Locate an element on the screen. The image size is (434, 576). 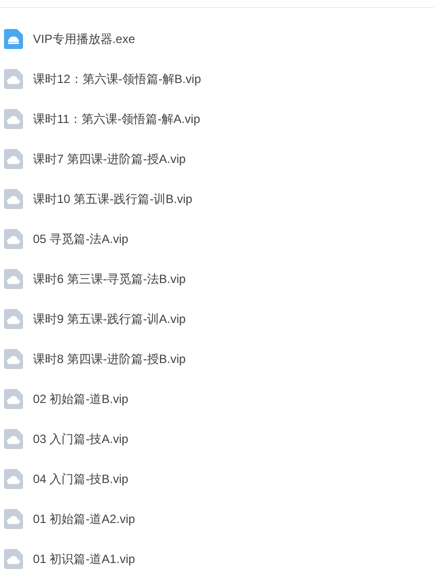
file-name: 04 入门篇-技B.vip is located at coordinates (80, 479).